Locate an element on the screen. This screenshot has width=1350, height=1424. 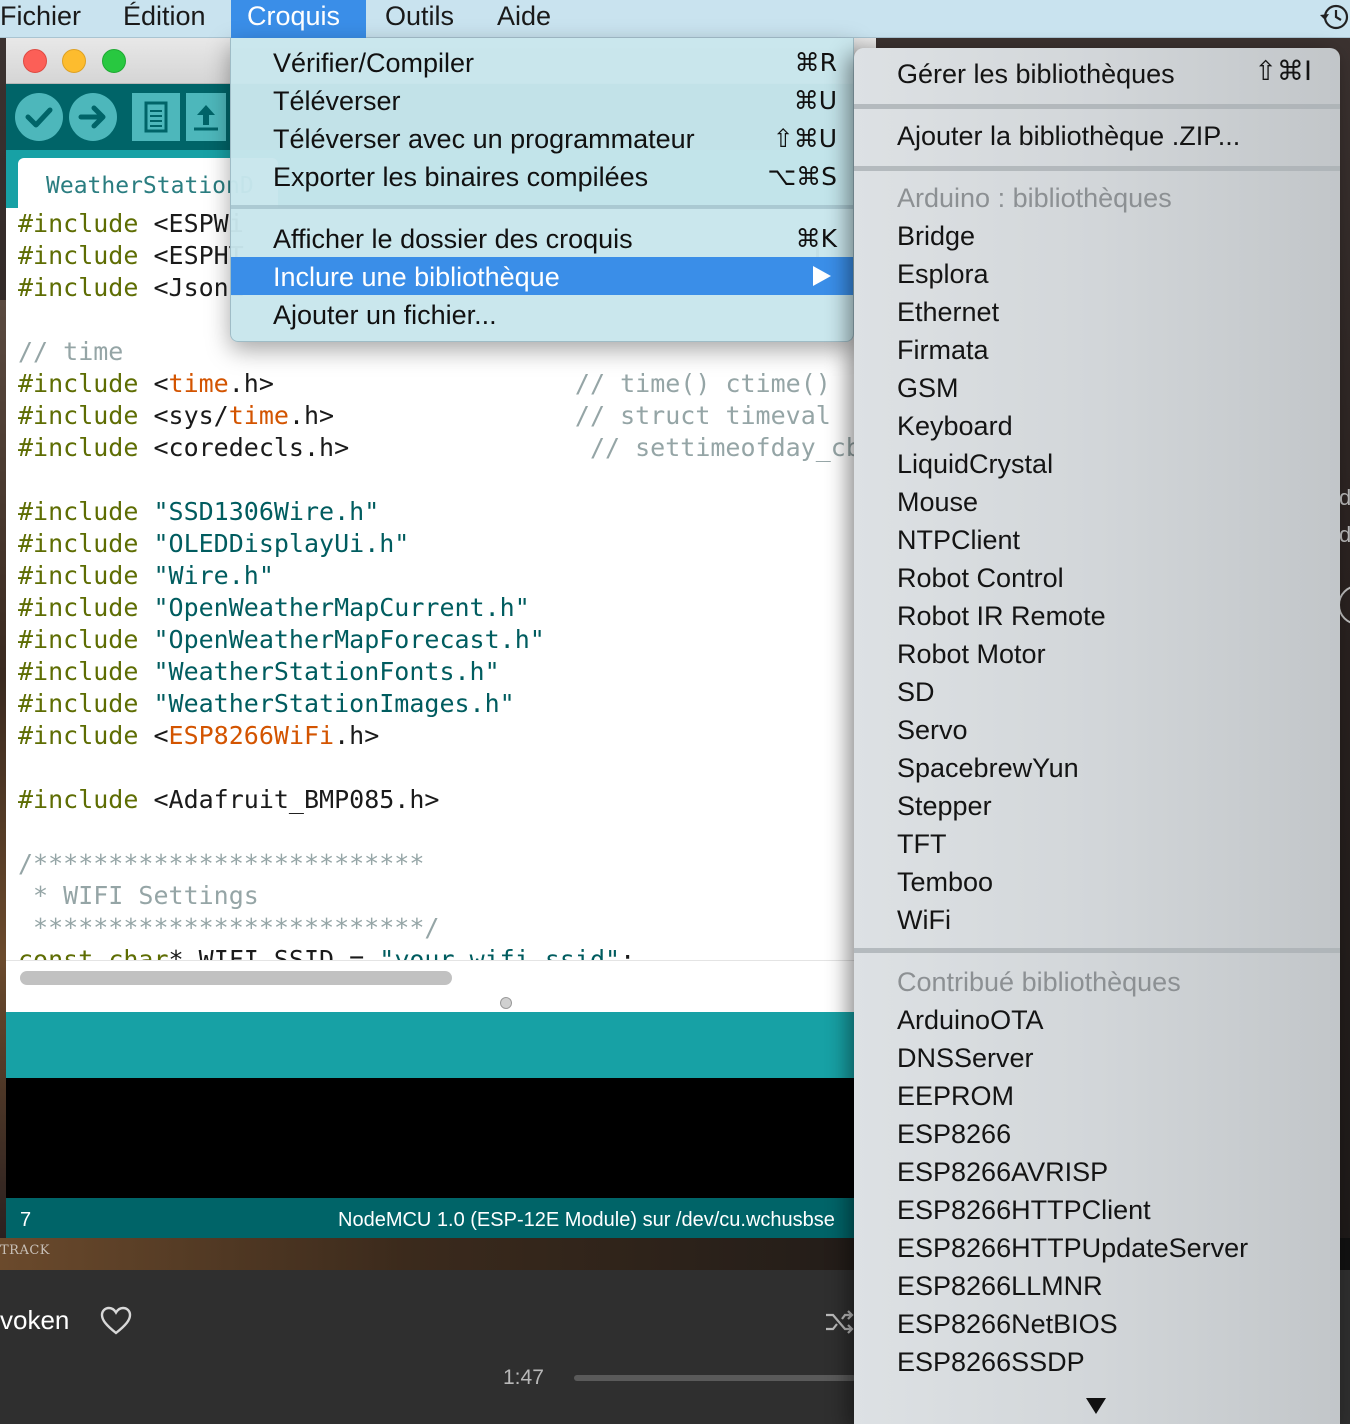
library-item: ESP8266LLMNR is located at coordinates (1000, 1286).